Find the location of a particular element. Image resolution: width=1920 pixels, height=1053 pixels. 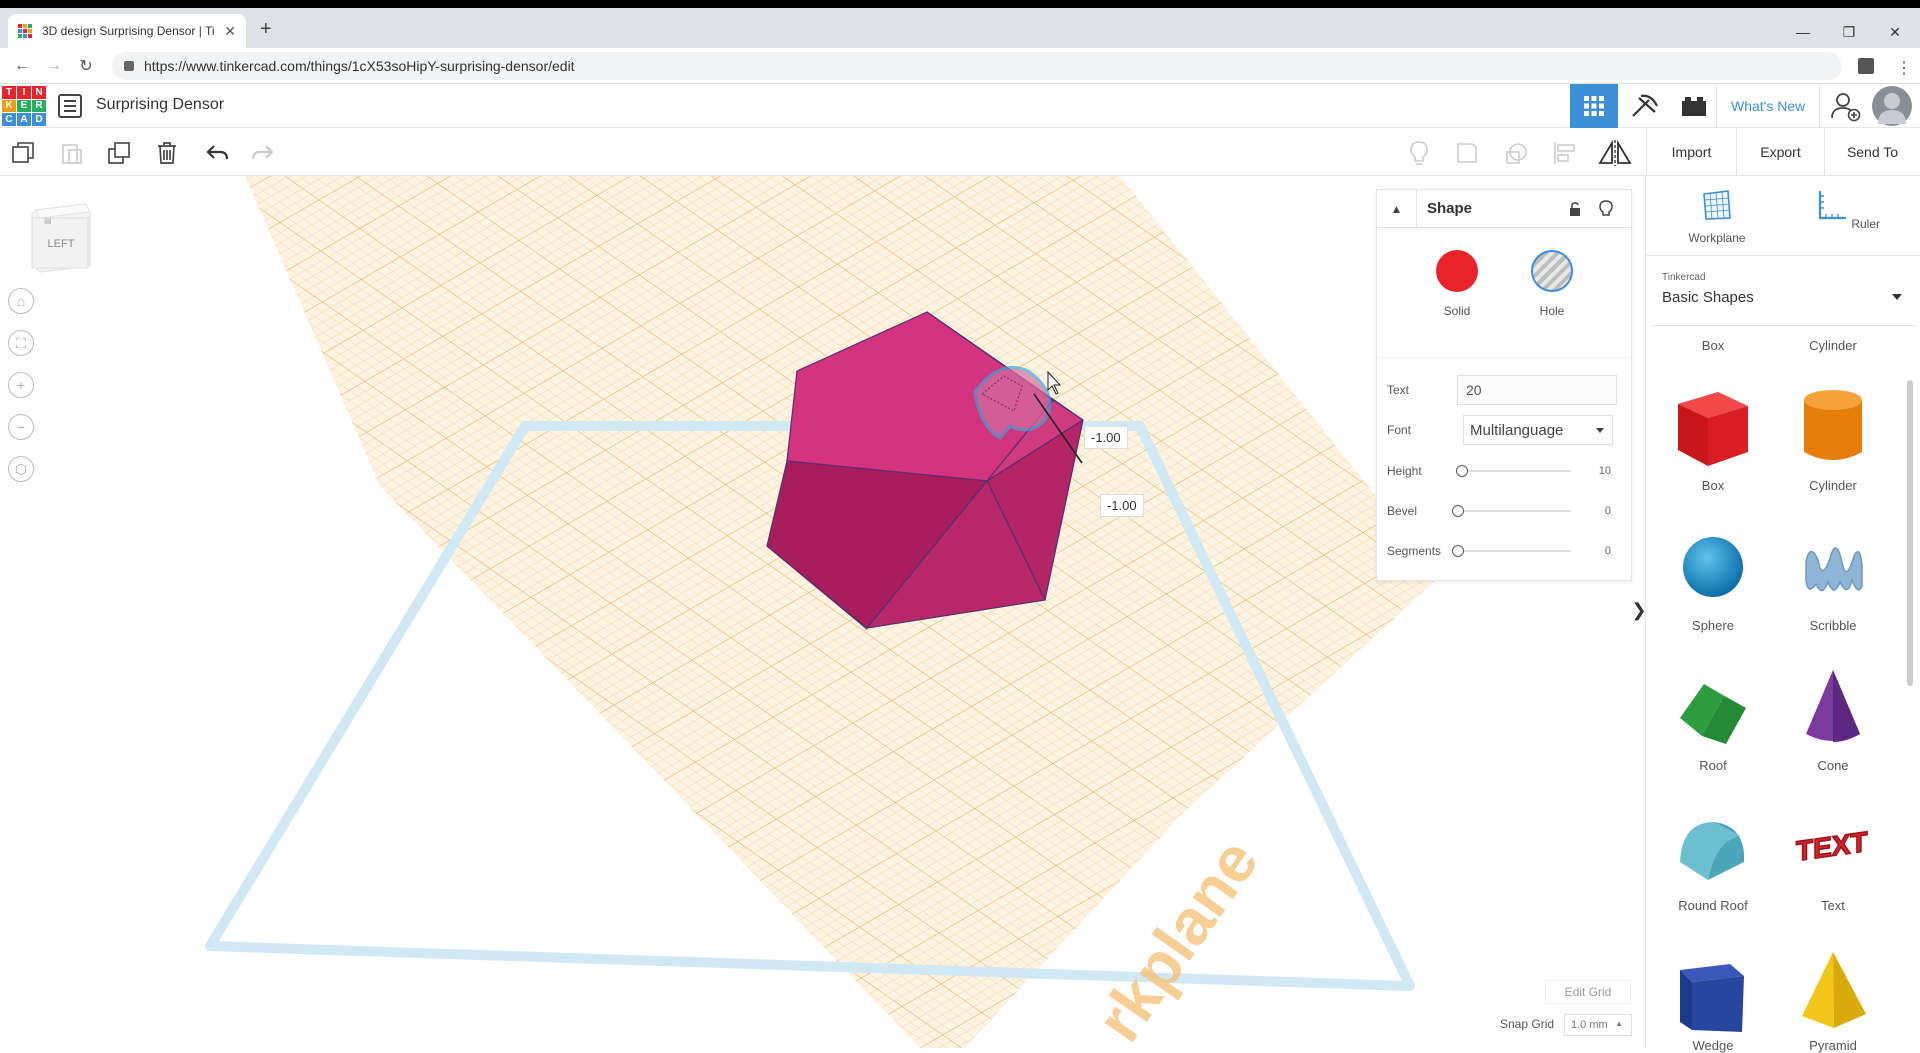

add-user-icon is located at coordinates (1846, 107).